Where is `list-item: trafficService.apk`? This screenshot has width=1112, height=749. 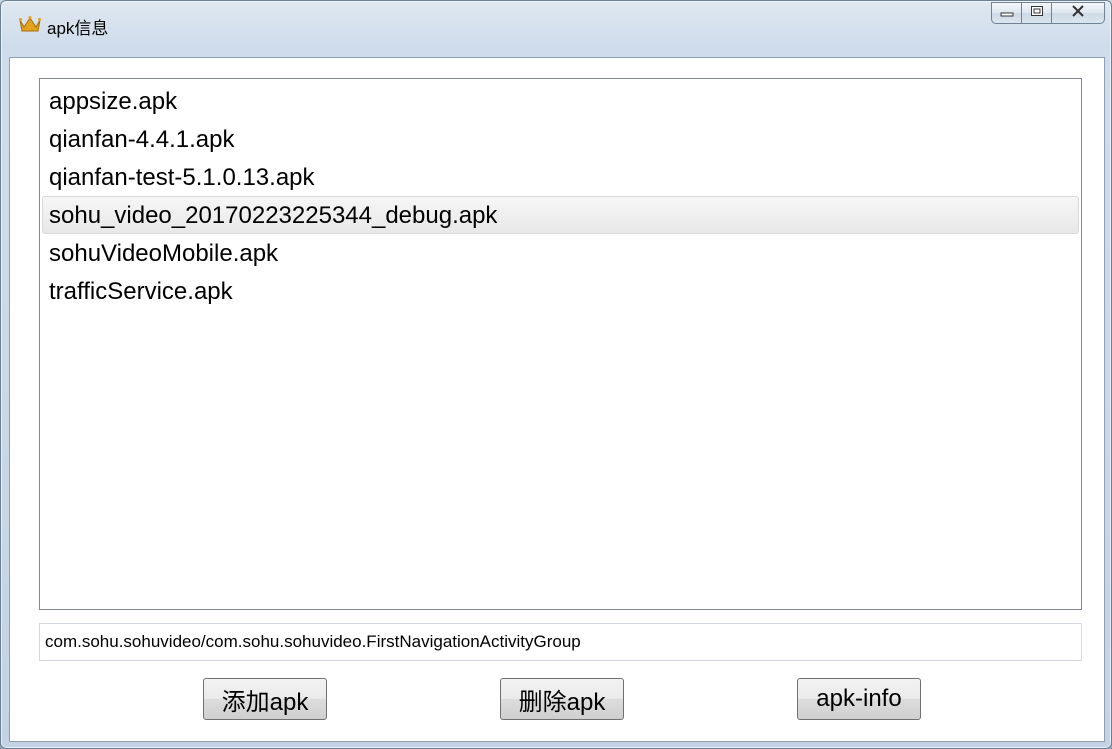
list-item: trafficService.apk is located at coordinates (560, 291).